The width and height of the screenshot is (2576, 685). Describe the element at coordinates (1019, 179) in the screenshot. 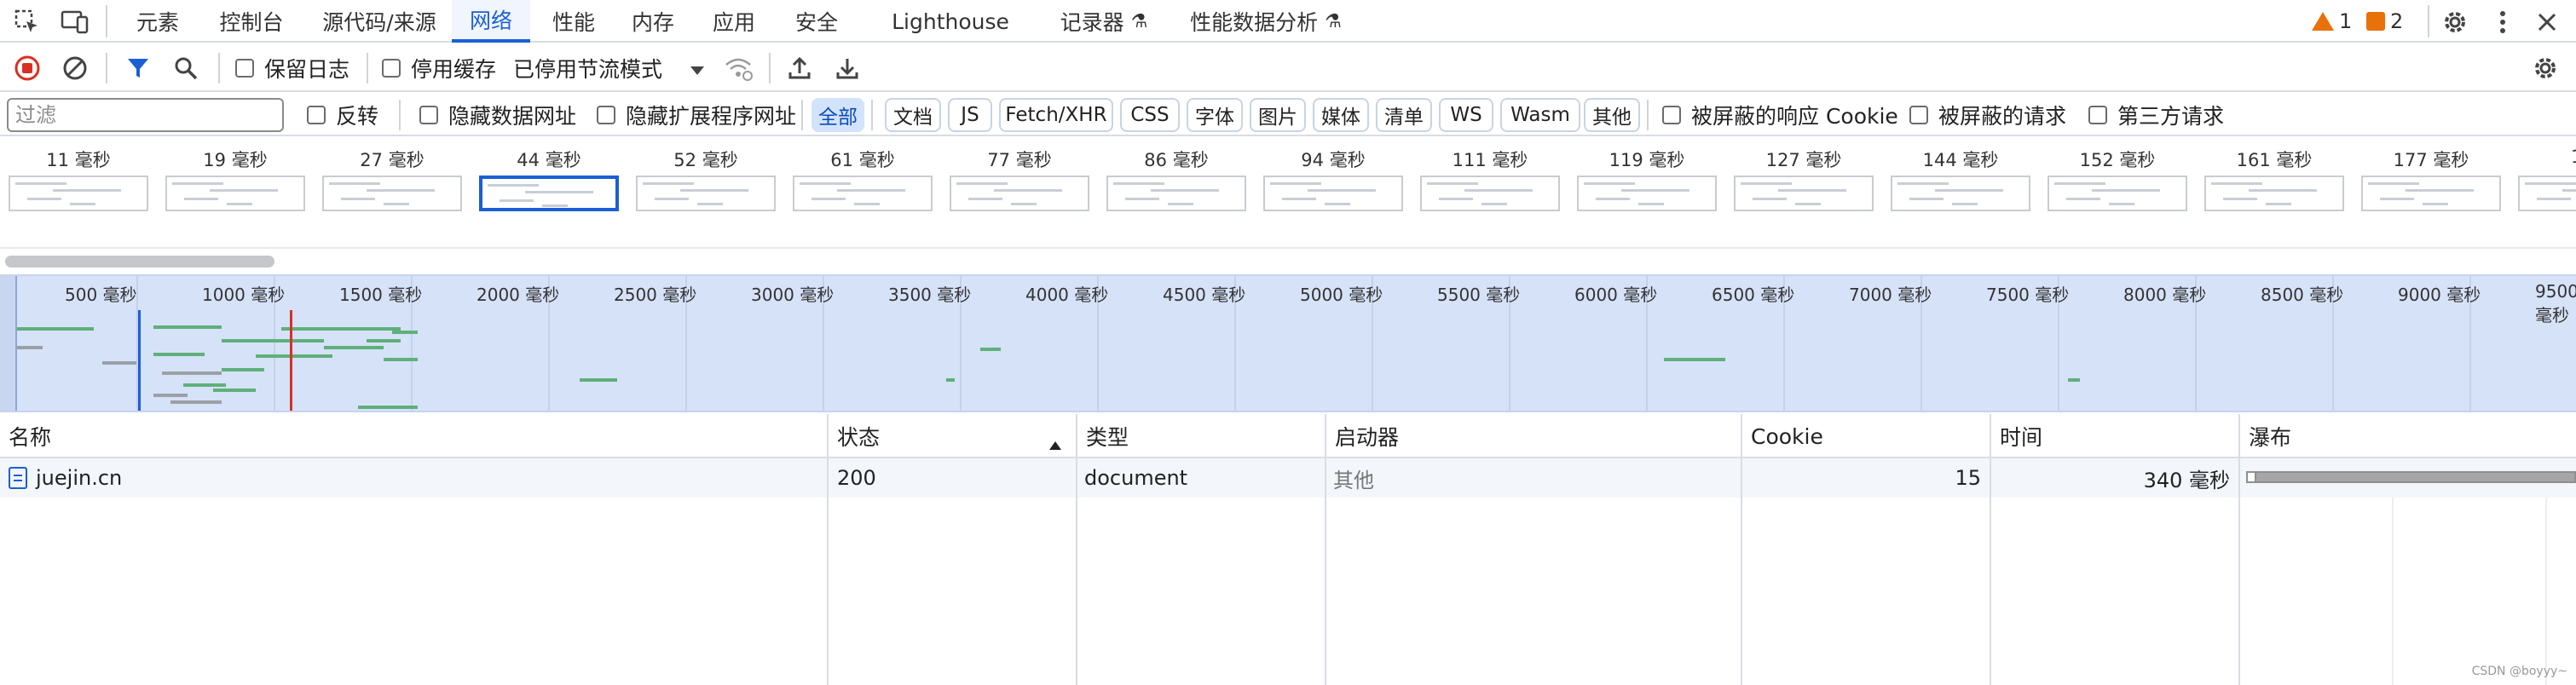

I see `screenshot-thumbnail: 77 毫秒` at that location.